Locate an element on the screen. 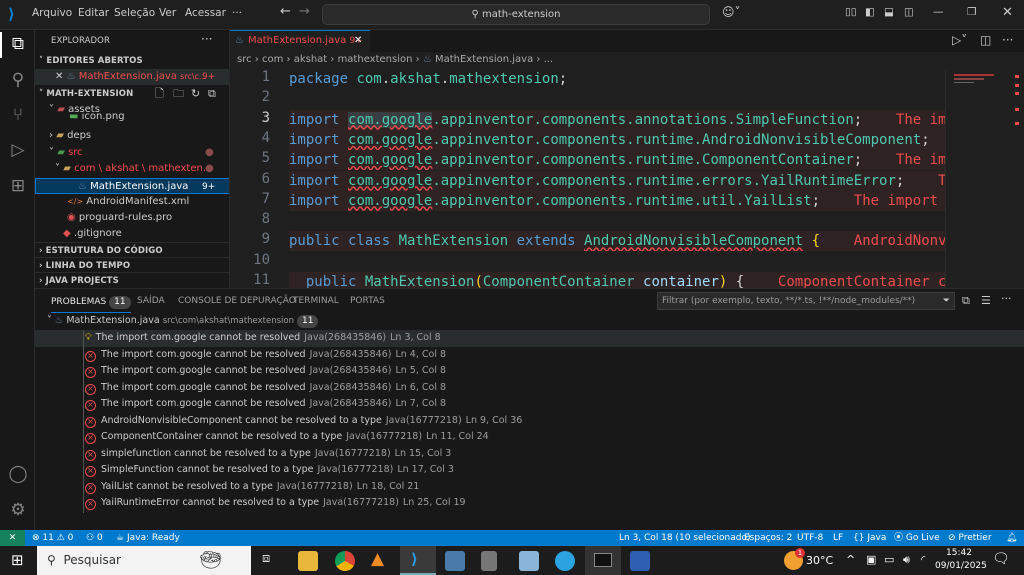  split-editor-icon: ◫ is located at coordinates (985, 40).